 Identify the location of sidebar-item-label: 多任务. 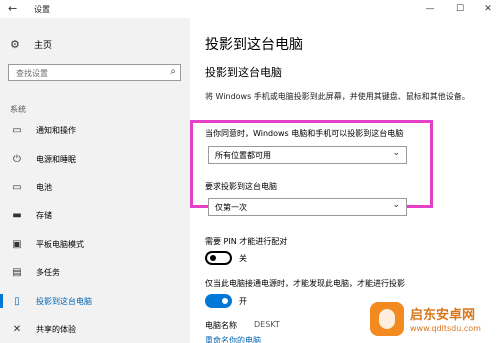
(48, 272).